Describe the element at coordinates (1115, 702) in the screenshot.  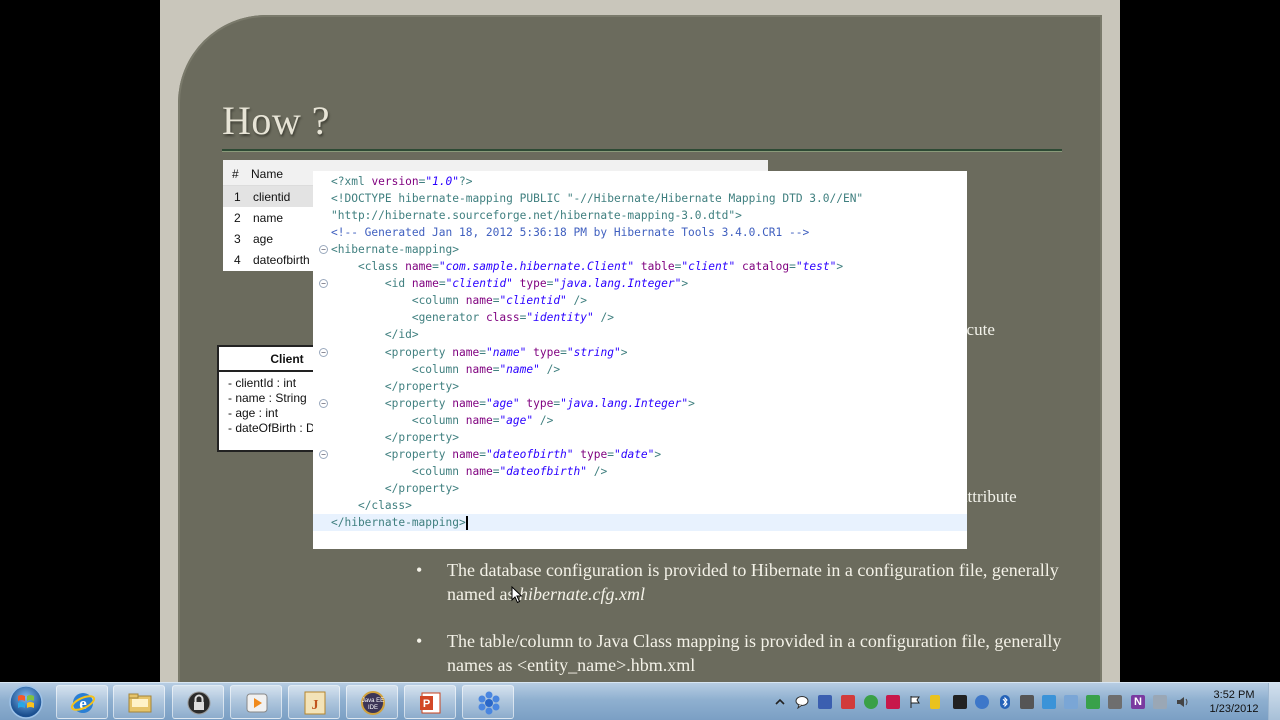
I see `camera-icon` at that location.